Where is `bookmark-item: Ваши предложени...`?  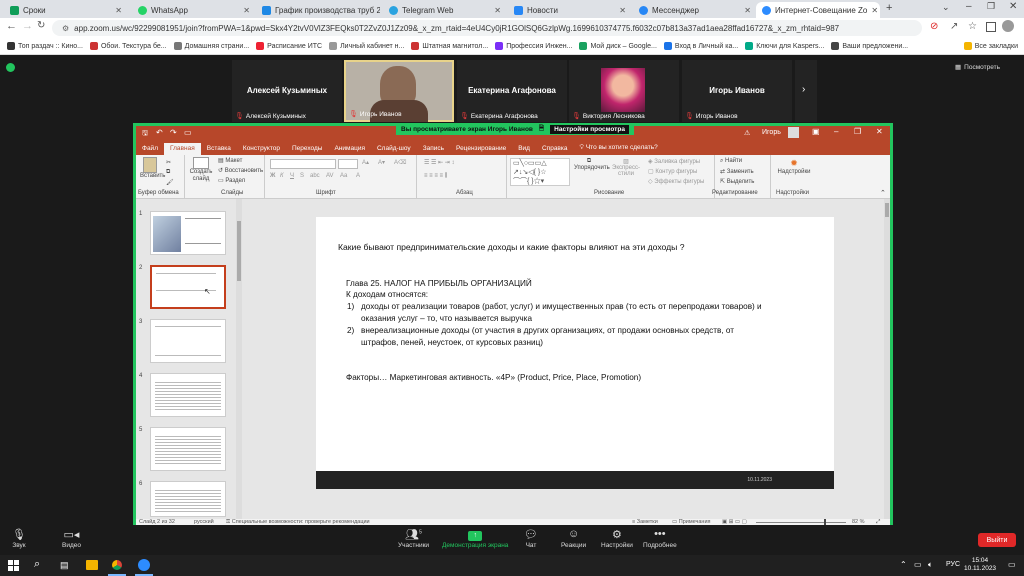 bookmark-item: Ваши предложени... is located at coordinates (869, 46).